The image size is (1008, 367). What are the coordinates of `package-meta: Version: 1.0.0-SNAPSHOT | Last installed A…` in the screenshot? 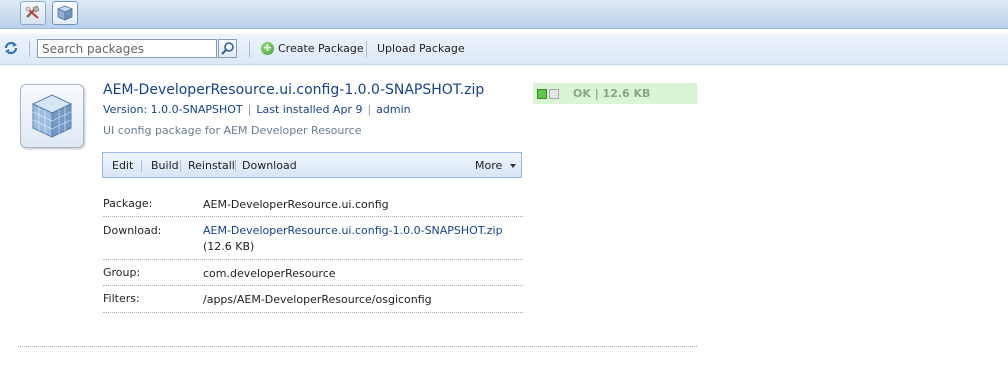 It's located at (257, 109).